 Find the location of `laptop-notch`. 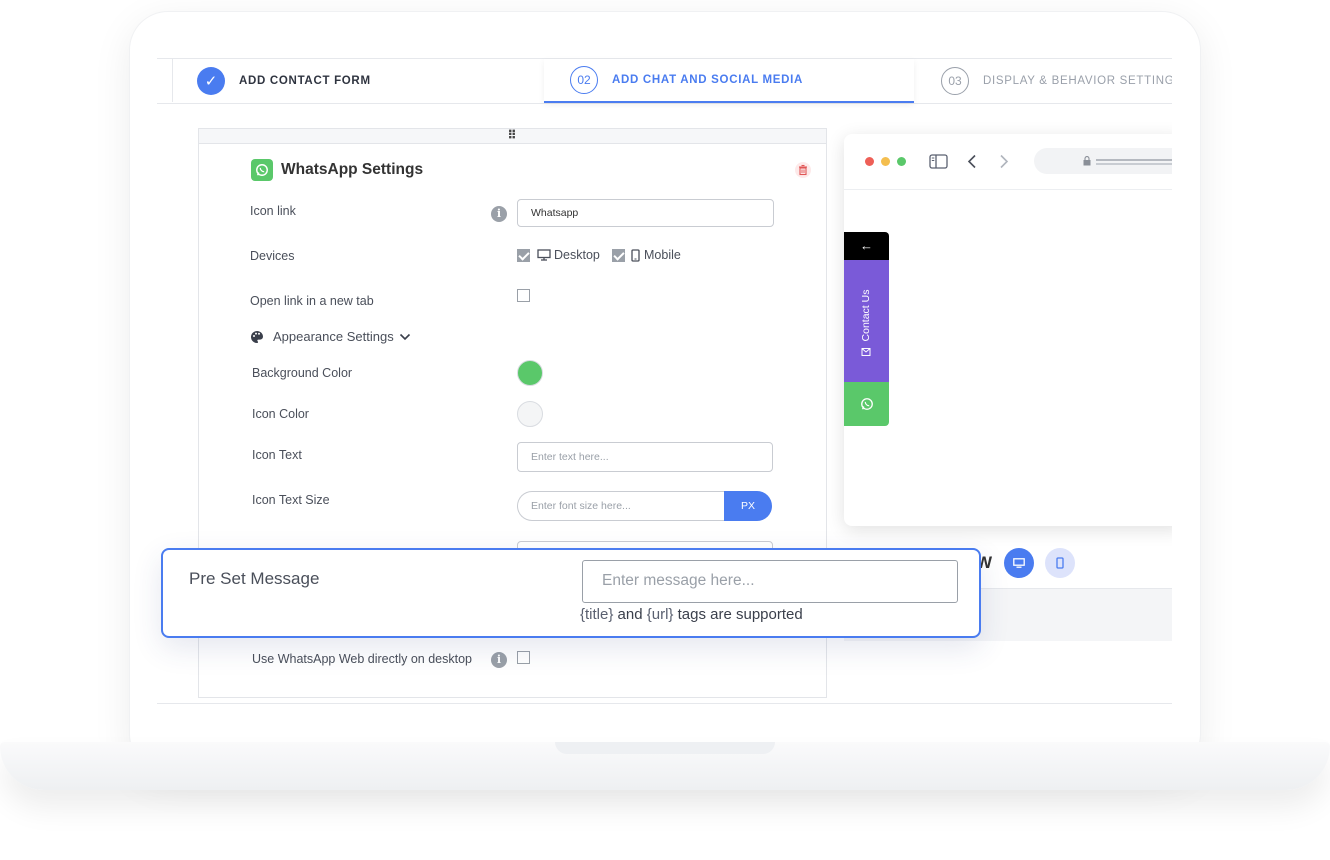

laptop-notch is located at coordinates (665, 748).